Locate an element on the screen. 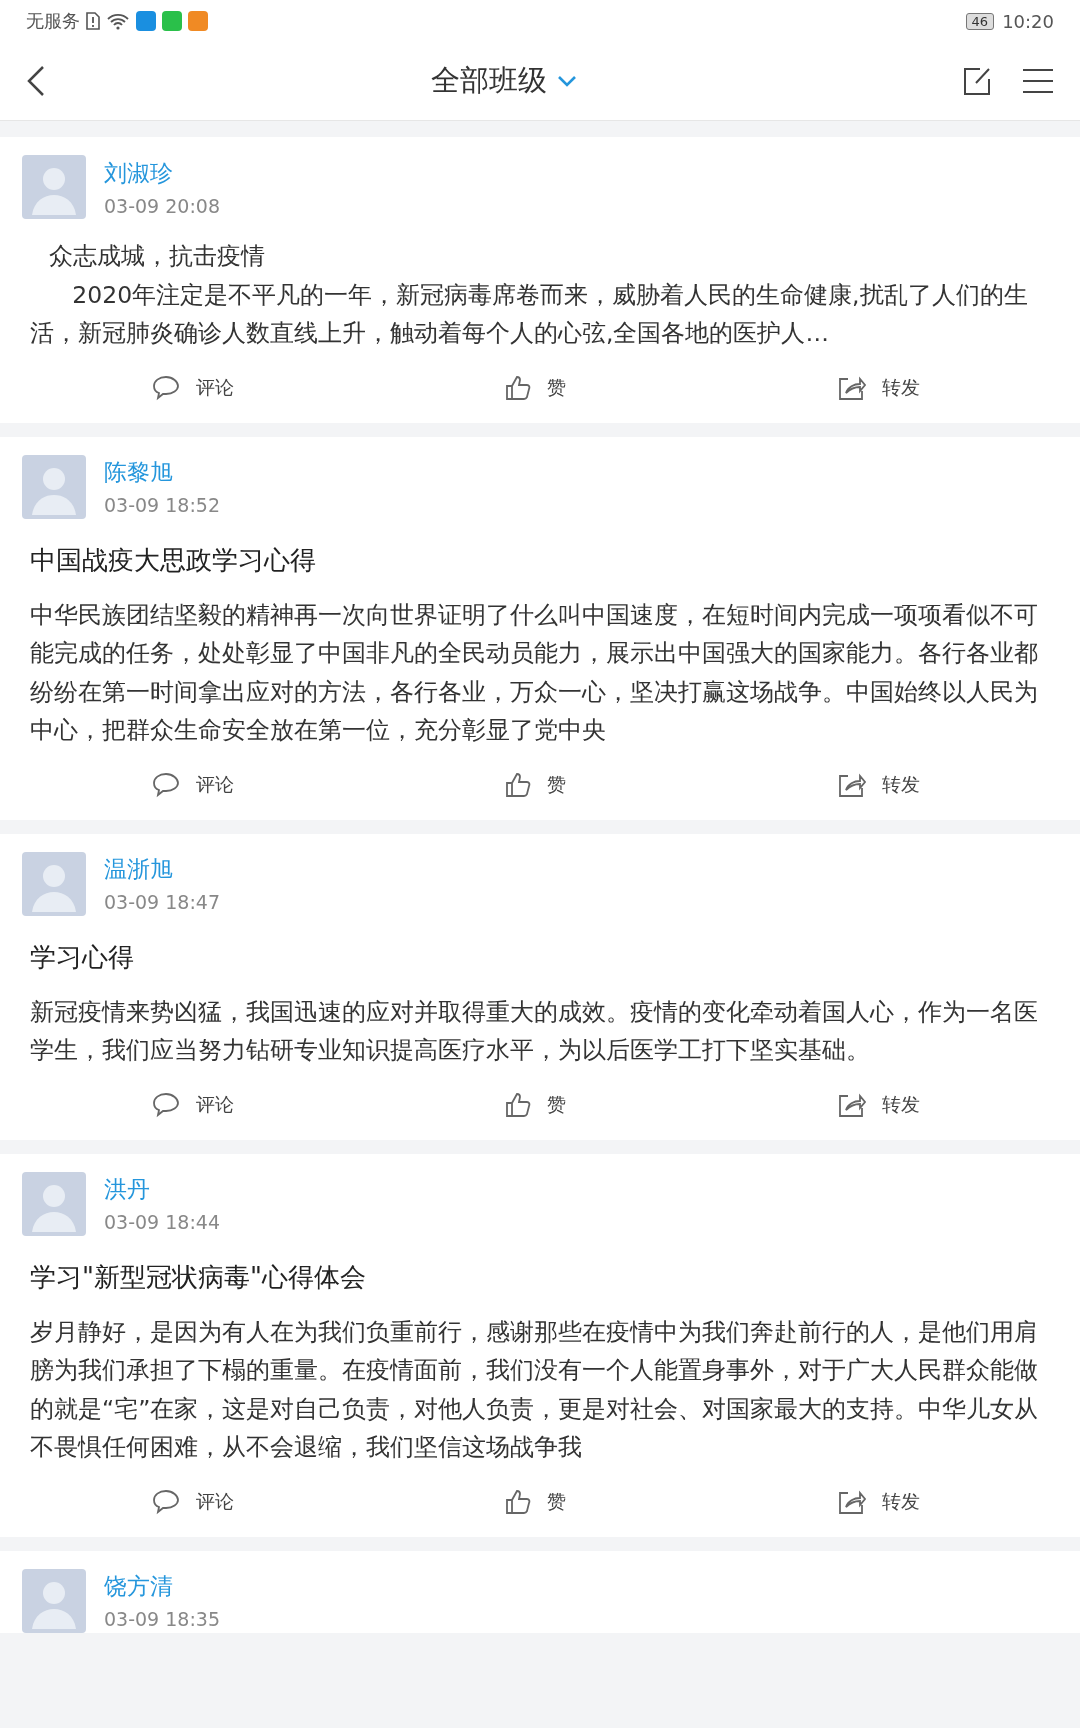 This screenshot has height=1728, width=1080. post-title: 学习"新型冠状病毒"心得体会 is located at coordinates (540, 1277).